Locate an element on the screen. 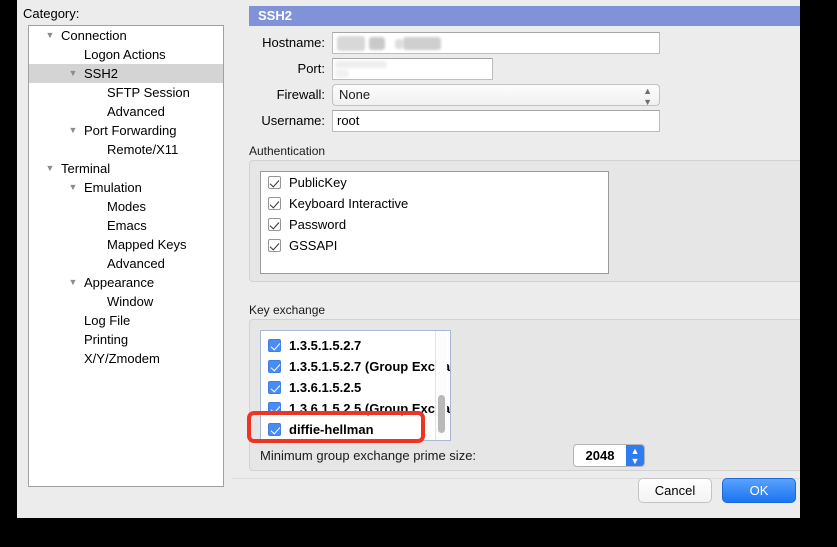  tree-item-label: Emacs is located at coordinates (127, 225).